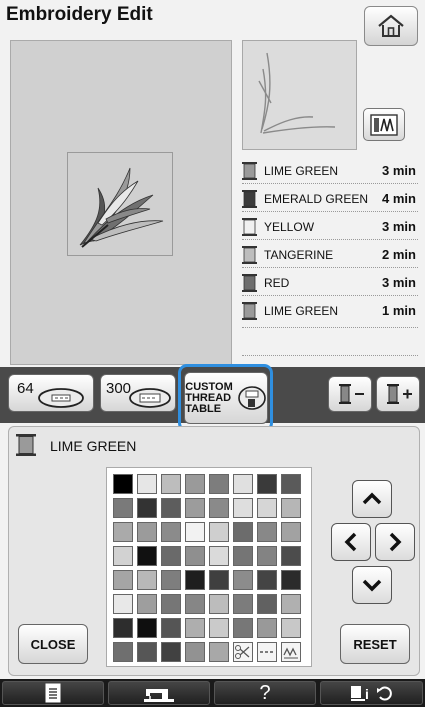 This screenshot has height=707, width=425. What do you see at coordinates (121, 207) in the screenshot?
I see `floral-design-image` at bounding box center [121, 207].